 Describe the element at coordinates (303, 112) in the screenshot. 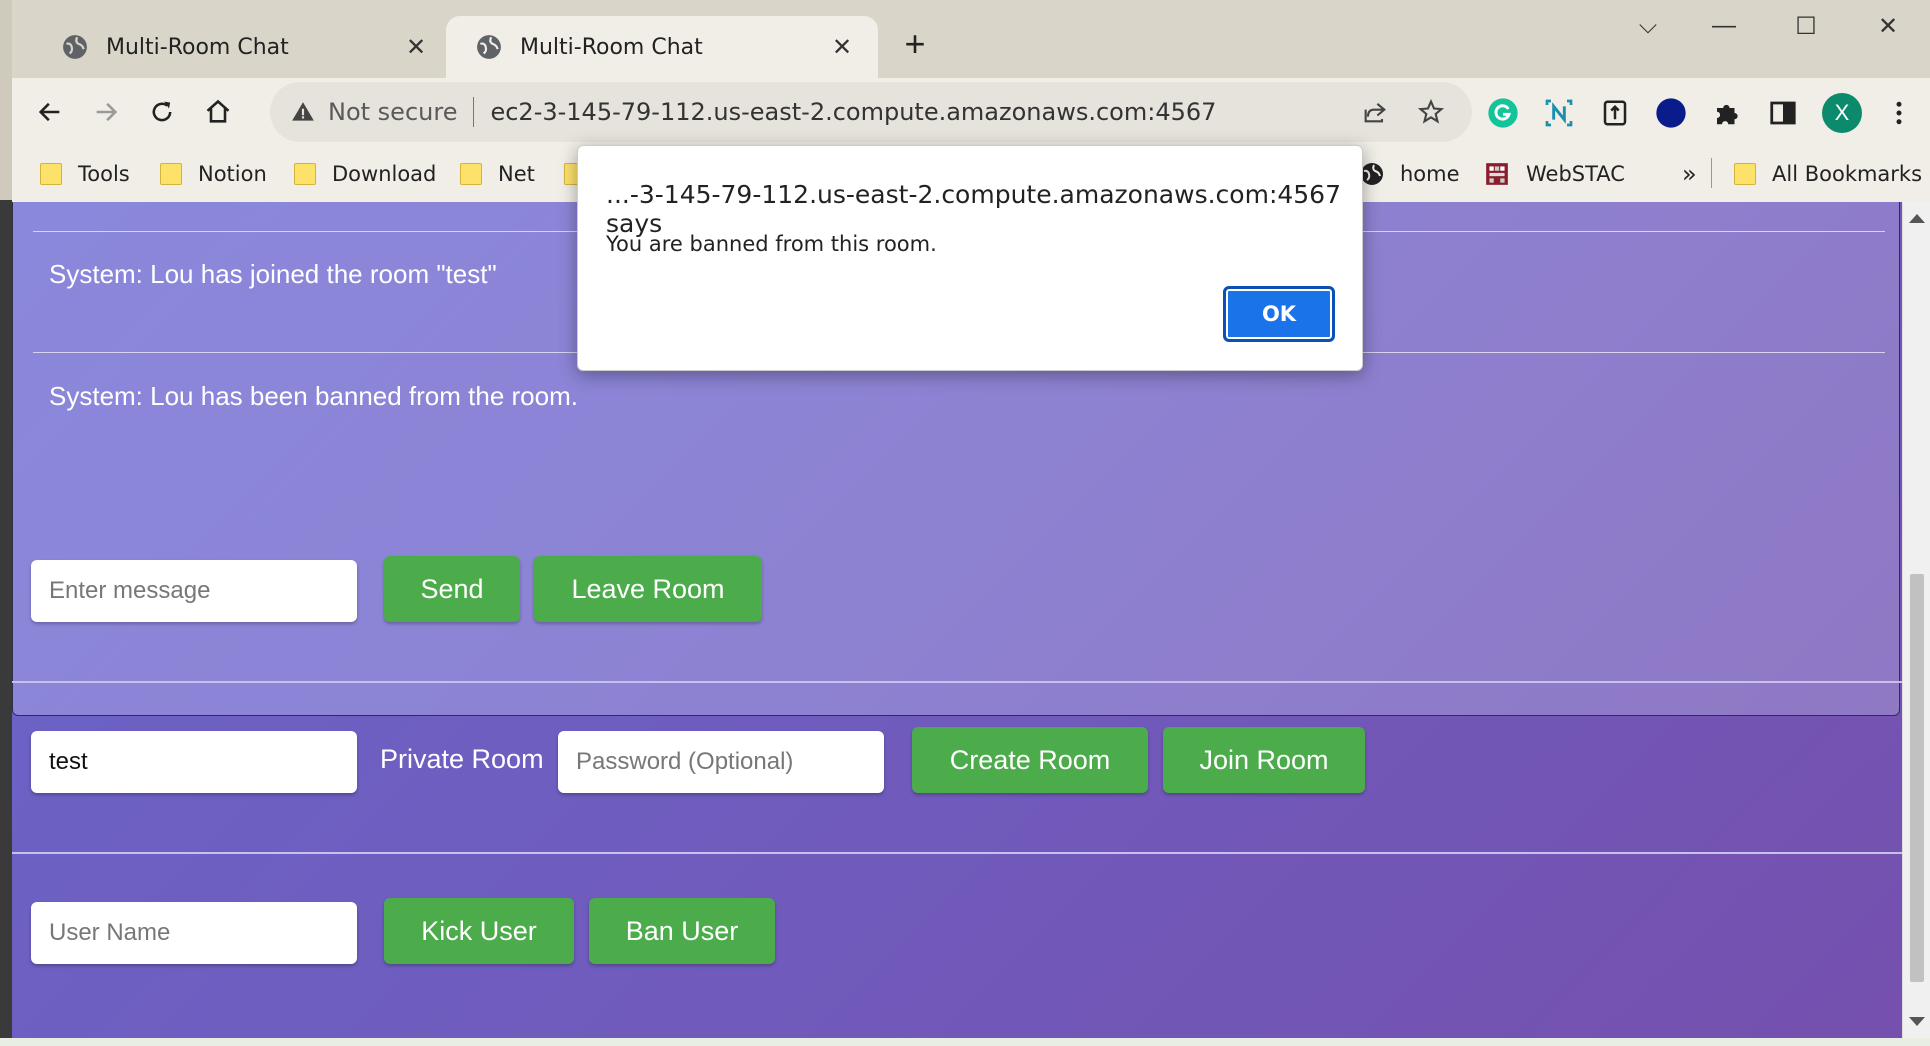

I see `warning-icon` at that location.